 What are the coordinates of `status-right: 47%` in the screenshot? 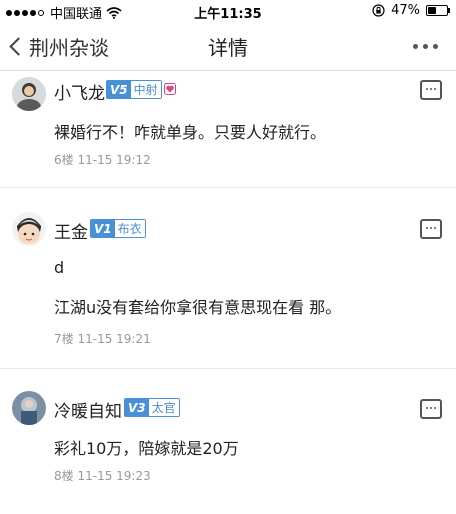 It's located at (411, 10).